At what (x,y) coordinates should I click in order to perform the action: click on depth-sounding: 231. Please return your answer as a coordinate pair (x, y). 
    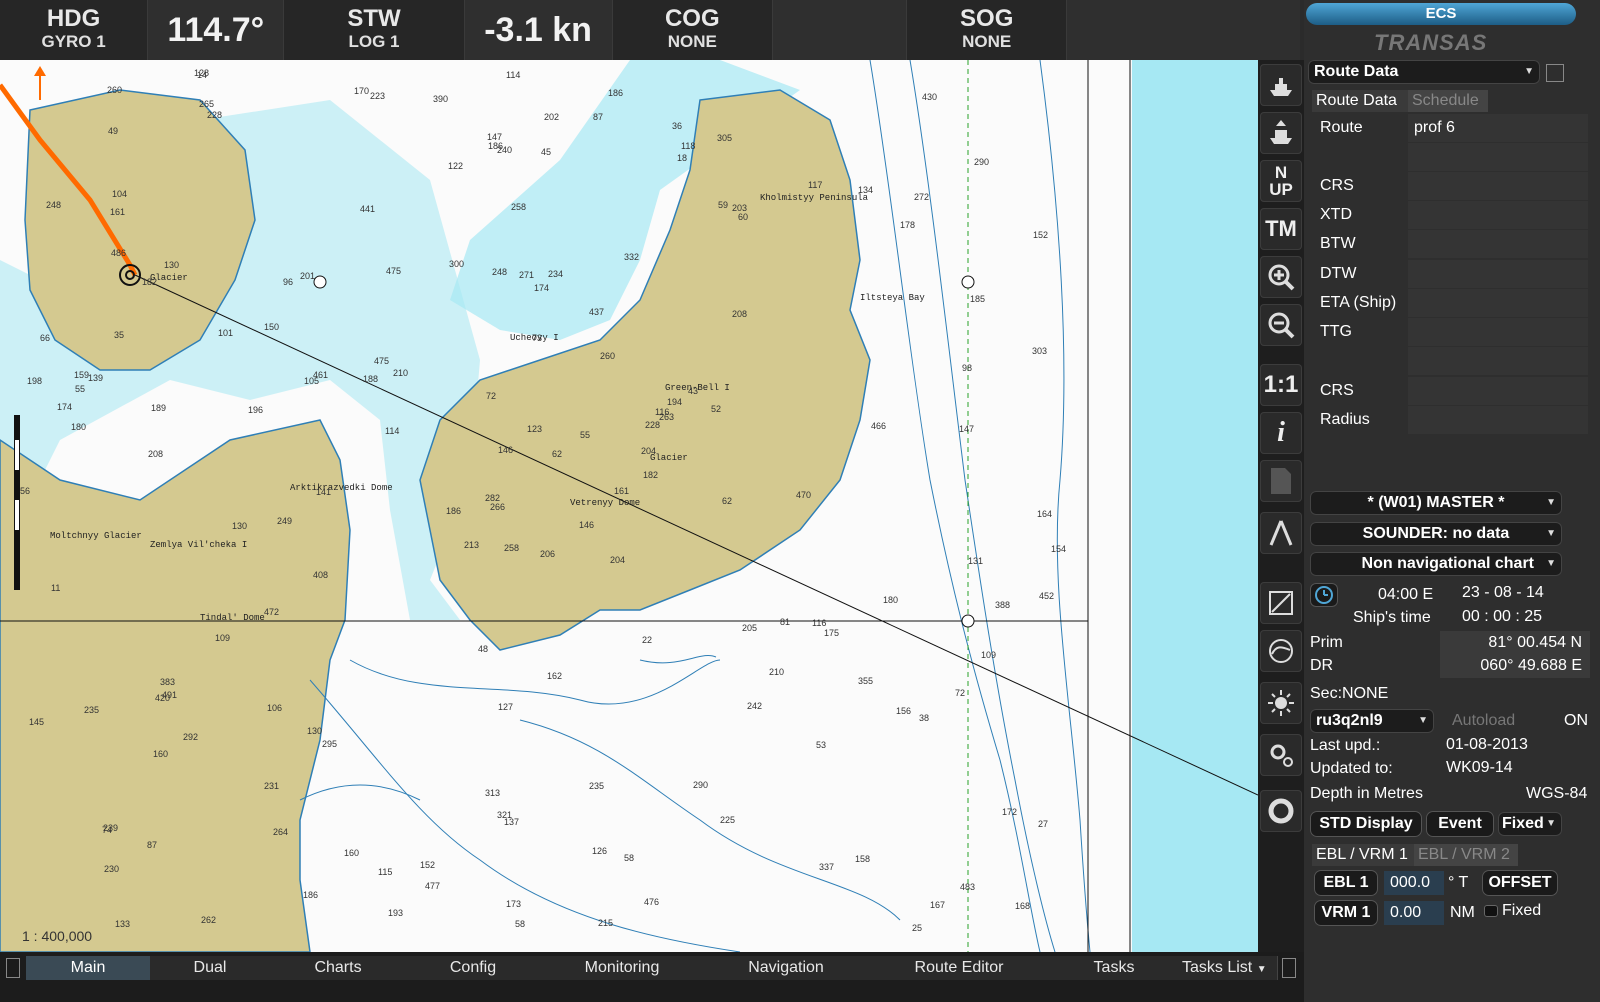
    Looking at the image, I should click on (271, 786).